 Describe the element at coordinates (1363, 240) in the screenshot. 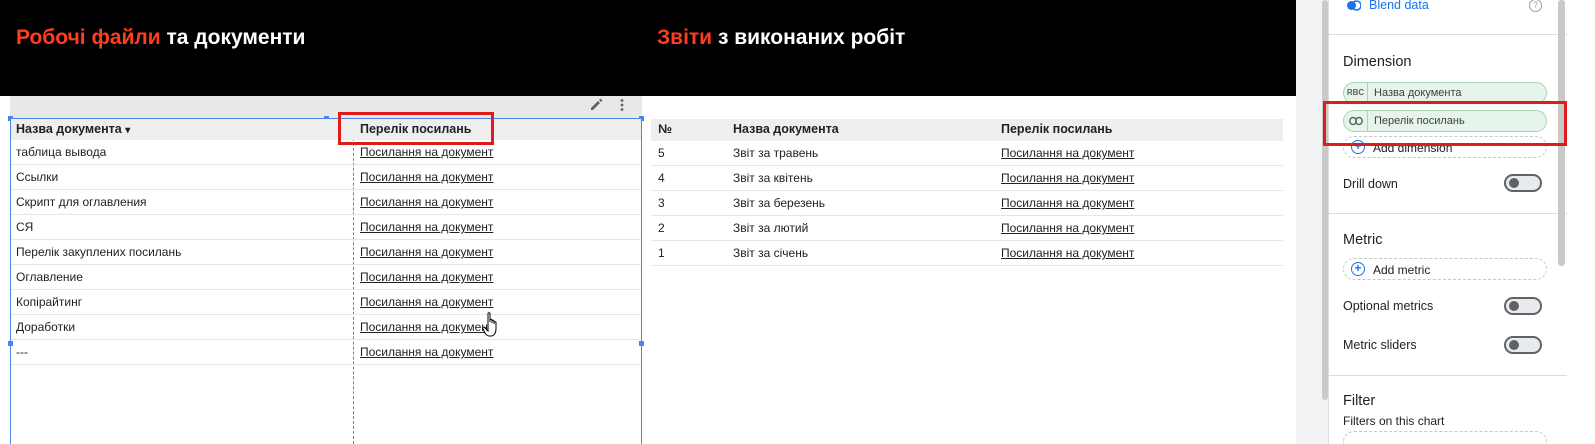

I see `metric-heading: Metric` at that location.